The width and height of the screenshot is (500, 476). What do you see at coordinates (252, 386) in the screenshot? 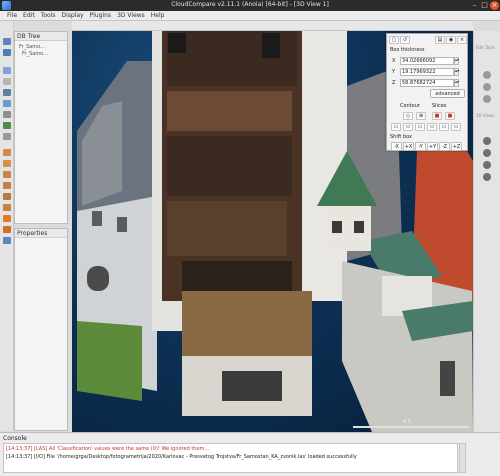
I see `basement-objects` at bounding box center [252, 386].